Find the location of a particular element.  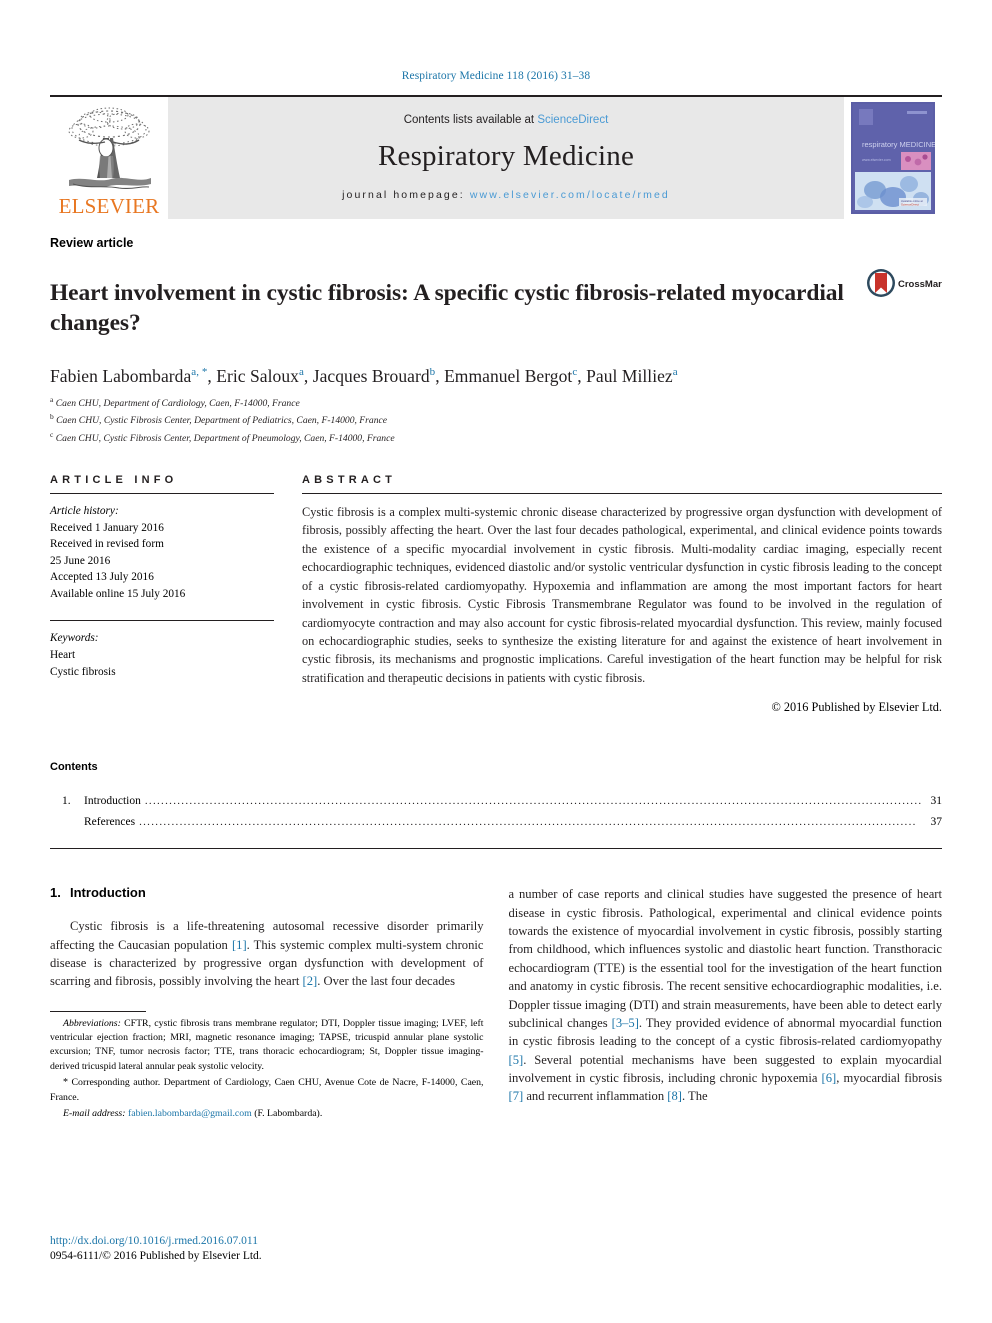

footnote-rule is located at coordinates (98, 1011).